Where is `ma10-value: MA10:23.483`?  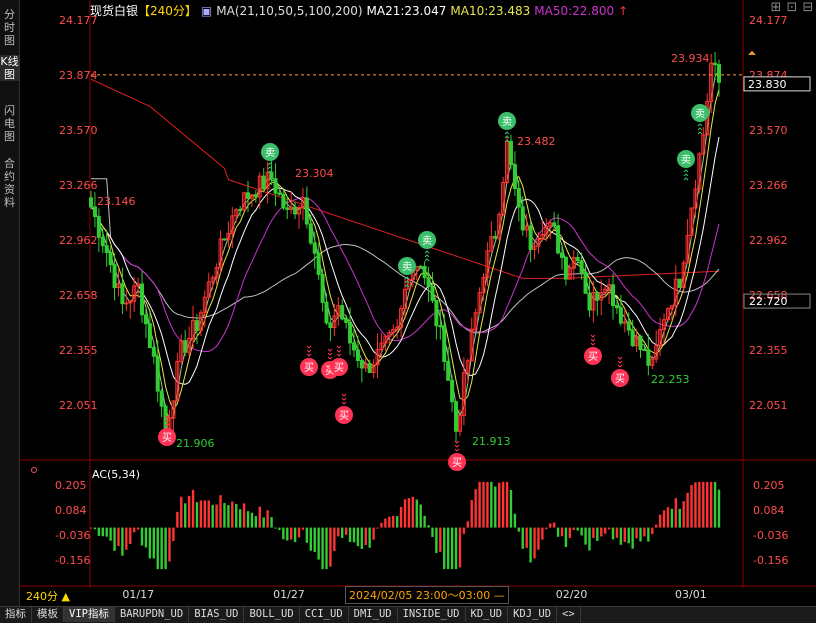
ma10-value: MA10:23.483 is located at coordinates (490, 11).